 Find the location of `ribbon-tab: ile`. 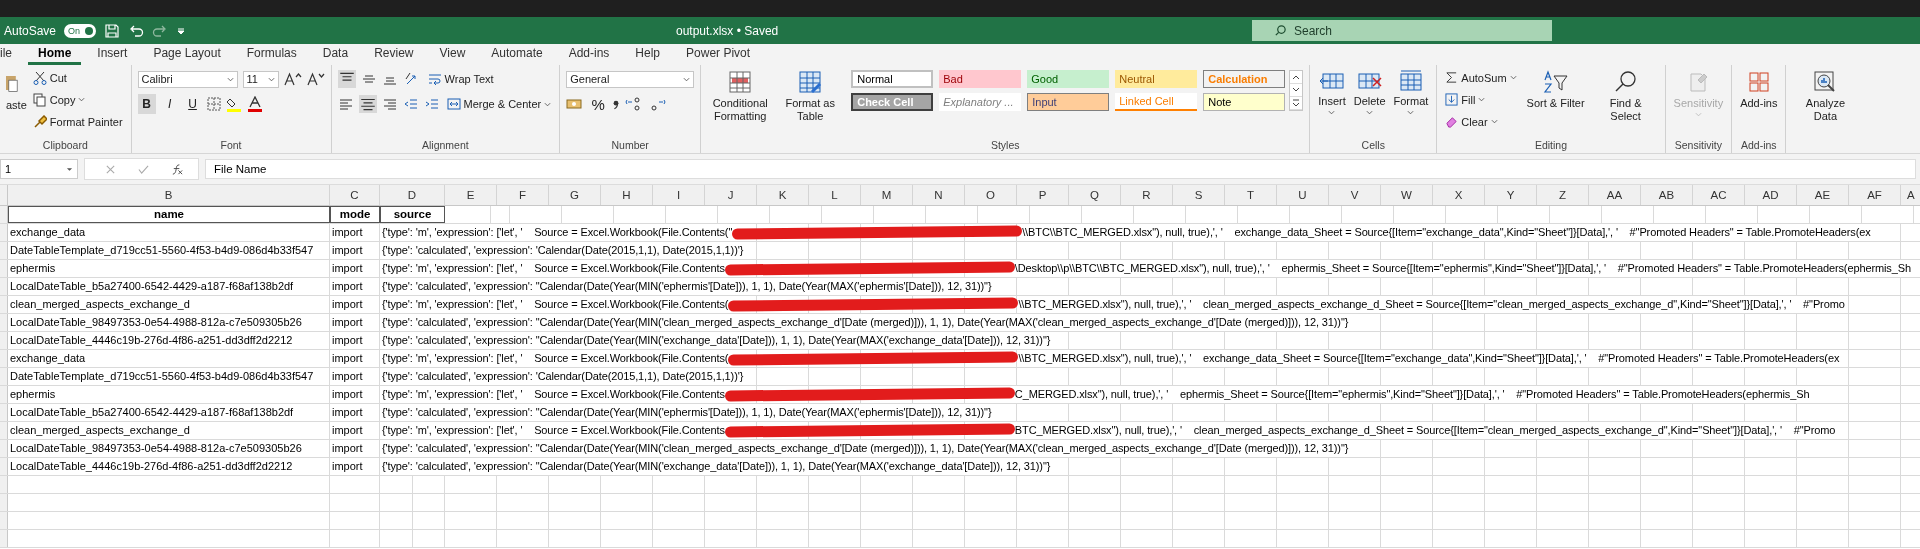

ribbon-tab: ile is located at coordinates (11, 54).